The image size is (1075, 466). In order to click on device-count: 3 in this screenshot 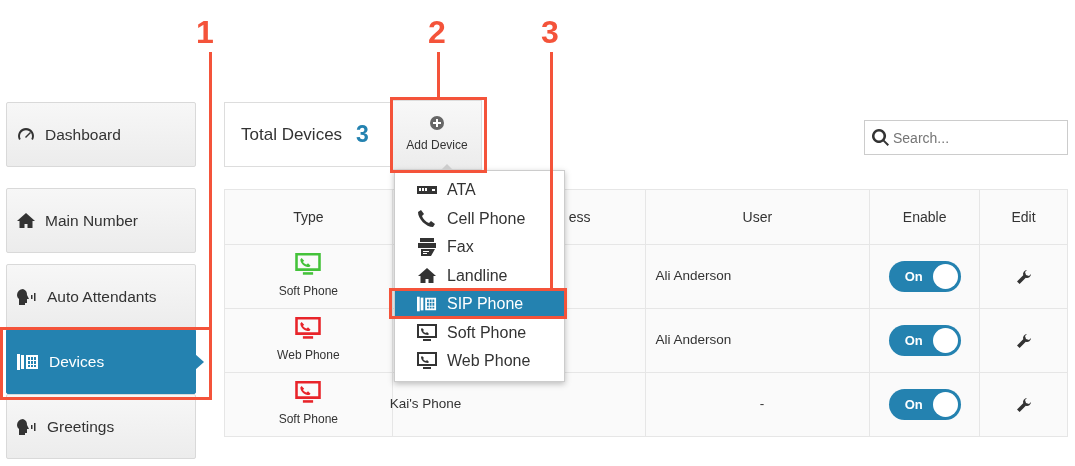, I will do `click(362, 135)`.